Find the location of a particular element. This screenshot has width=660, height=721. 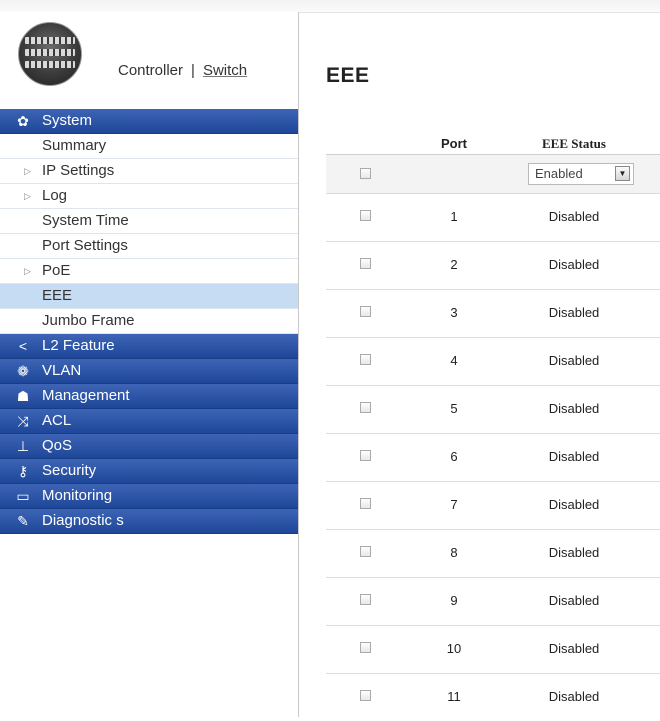

key-icon: ⚷ is located at coordinates (23, 471).